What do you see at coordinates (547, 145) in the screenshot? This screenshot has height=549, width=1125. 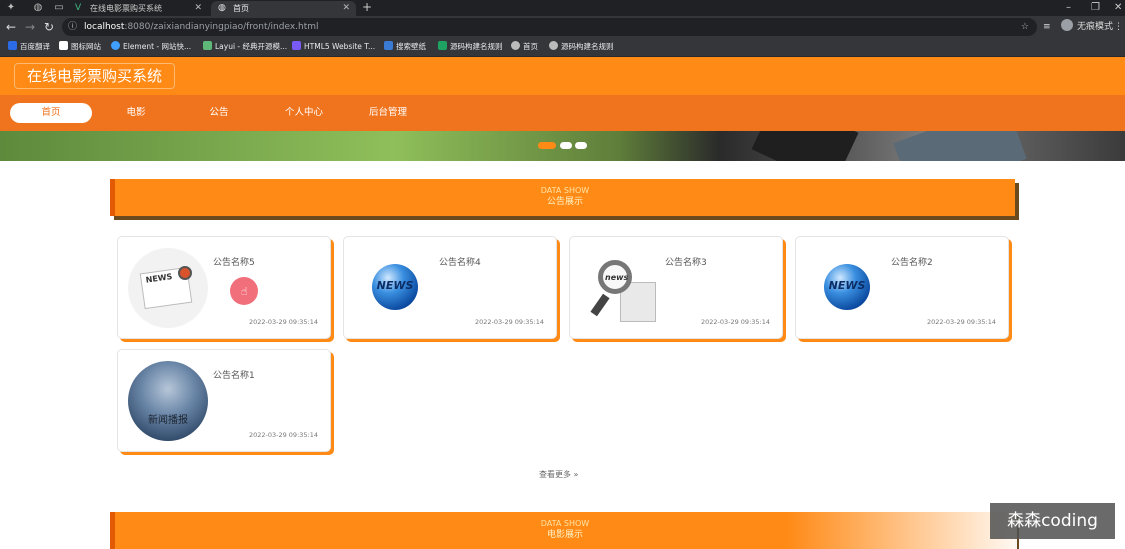 I see `carousel-dot-active` at bounding box center [547, 145].